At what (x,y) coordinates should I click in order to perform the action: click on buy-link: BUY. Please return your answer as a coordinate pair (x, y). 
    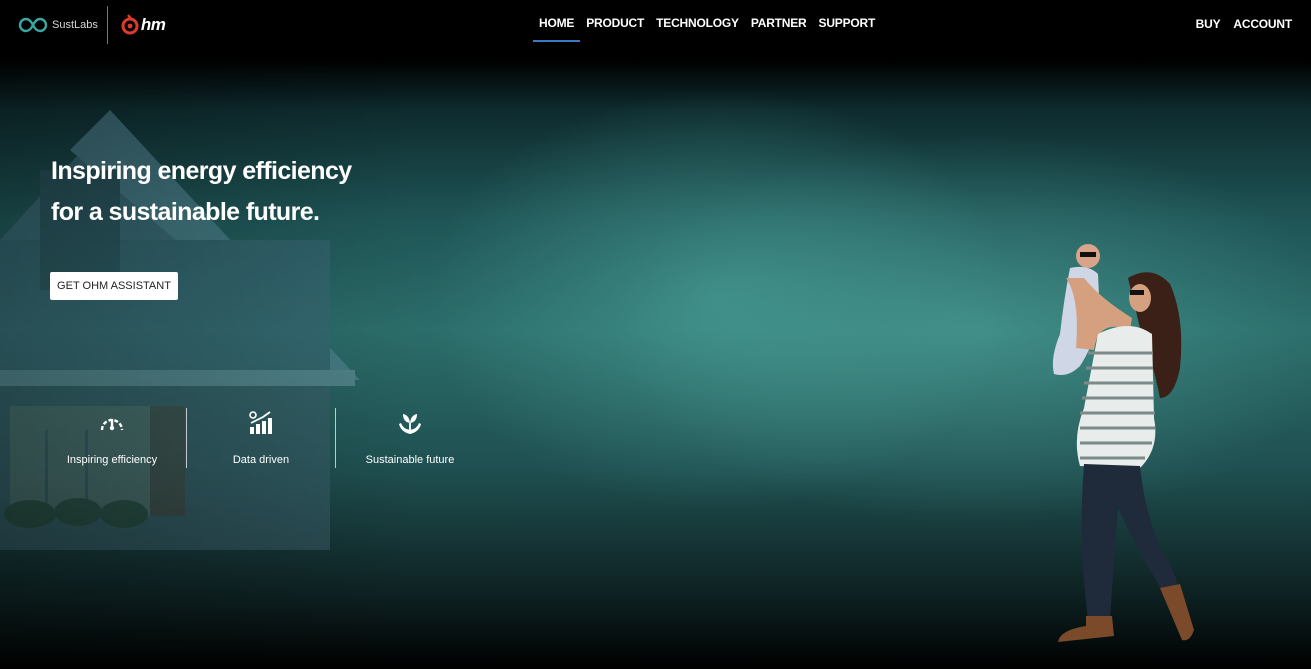
    Looking at the image, I should click on (1208, 24).